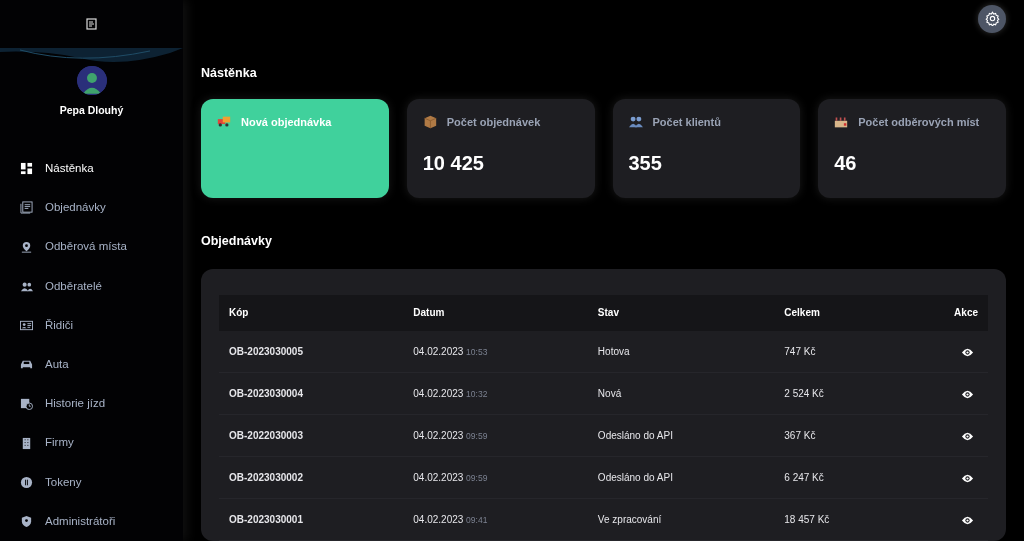 The image size is (1024, 541). Describe the element at coordinates (311, 312) in the screenshot. I see `column-header: Kóp` at that location.